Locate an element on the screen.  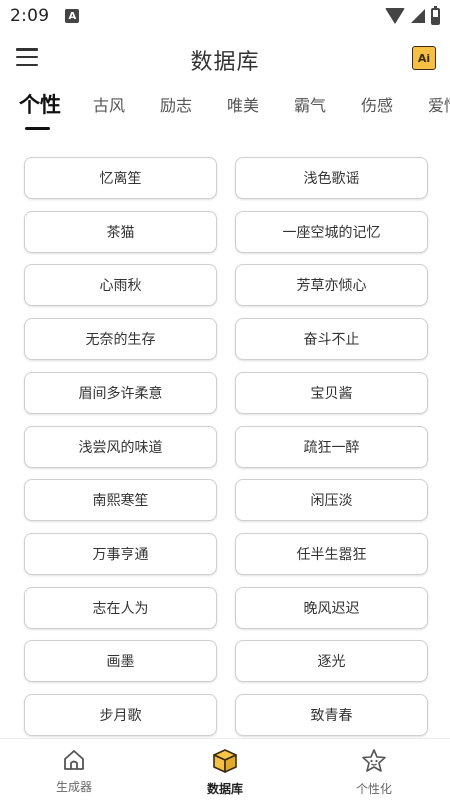
name-item: 忆离笙 is located at coordinates (120, 178).